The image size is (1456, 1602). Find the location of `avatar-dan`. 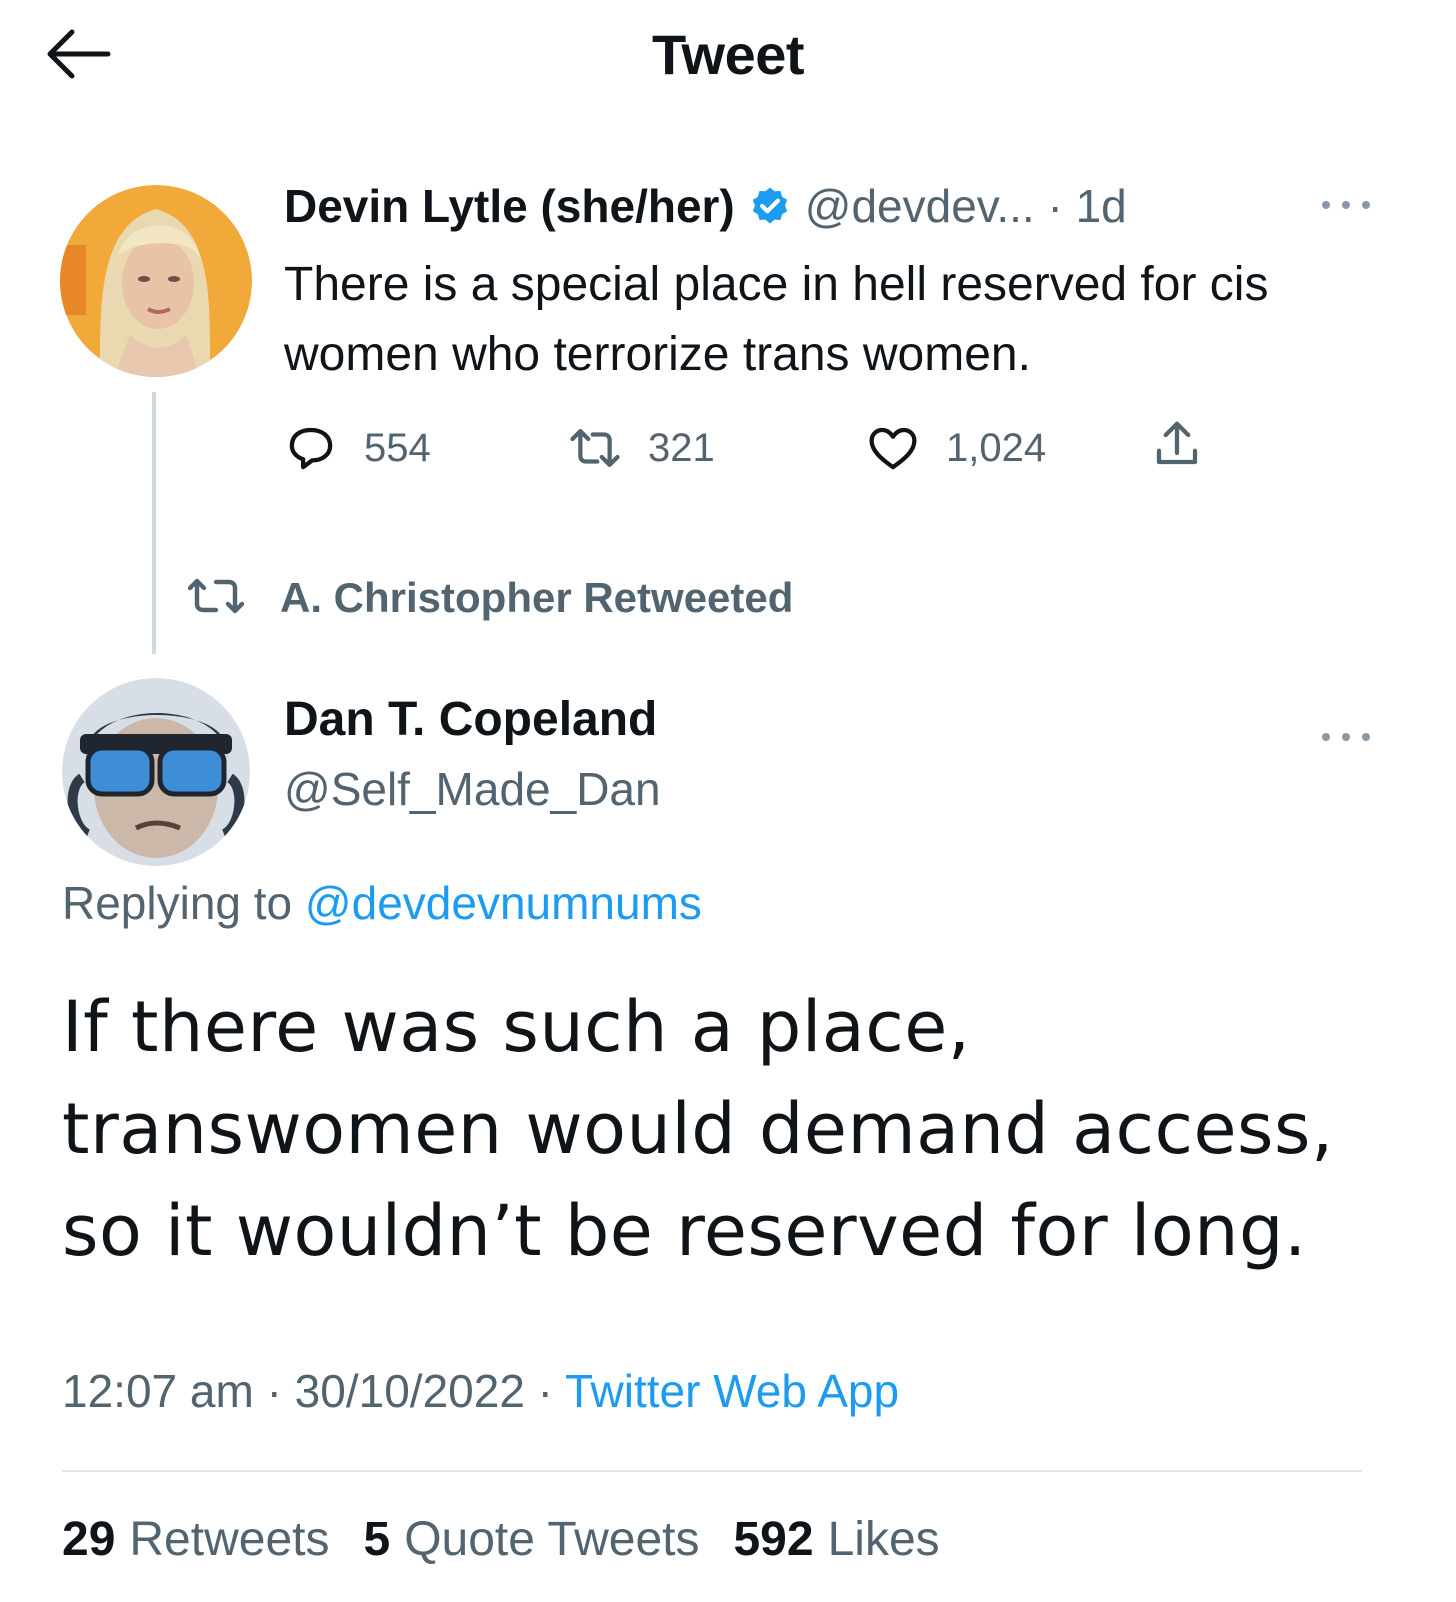

avatar-dan is located at coordinates (156, 772).